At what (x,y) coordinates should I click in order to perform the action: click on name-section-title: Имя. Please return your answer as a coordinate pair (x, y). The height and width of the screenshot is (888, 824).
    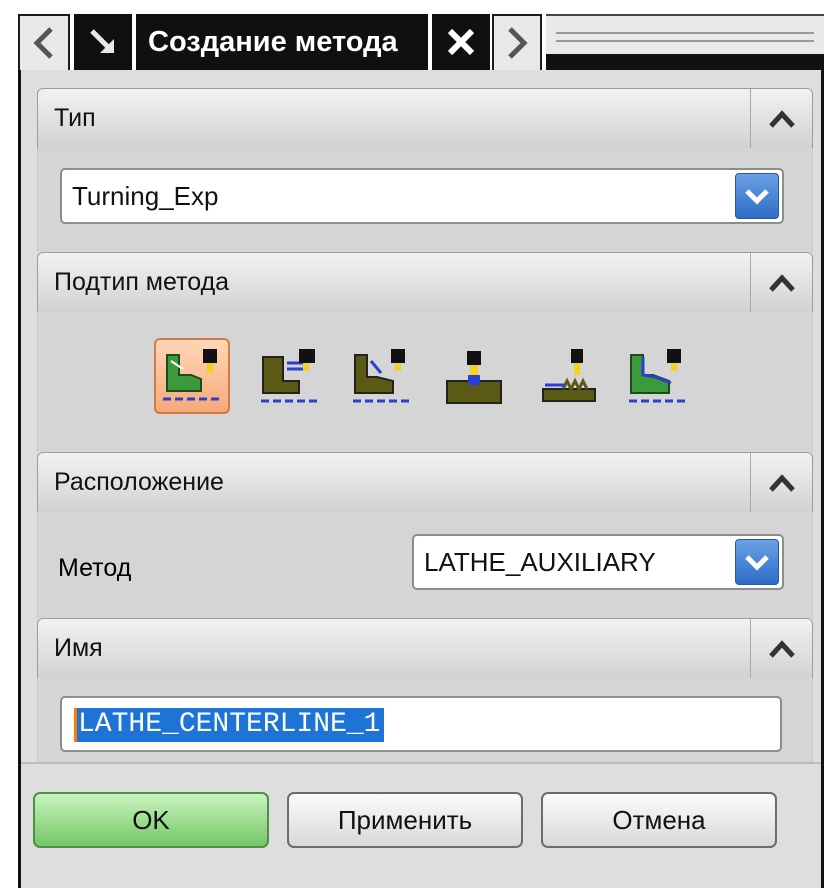
    Looking at the image, I should click on (78, 648).